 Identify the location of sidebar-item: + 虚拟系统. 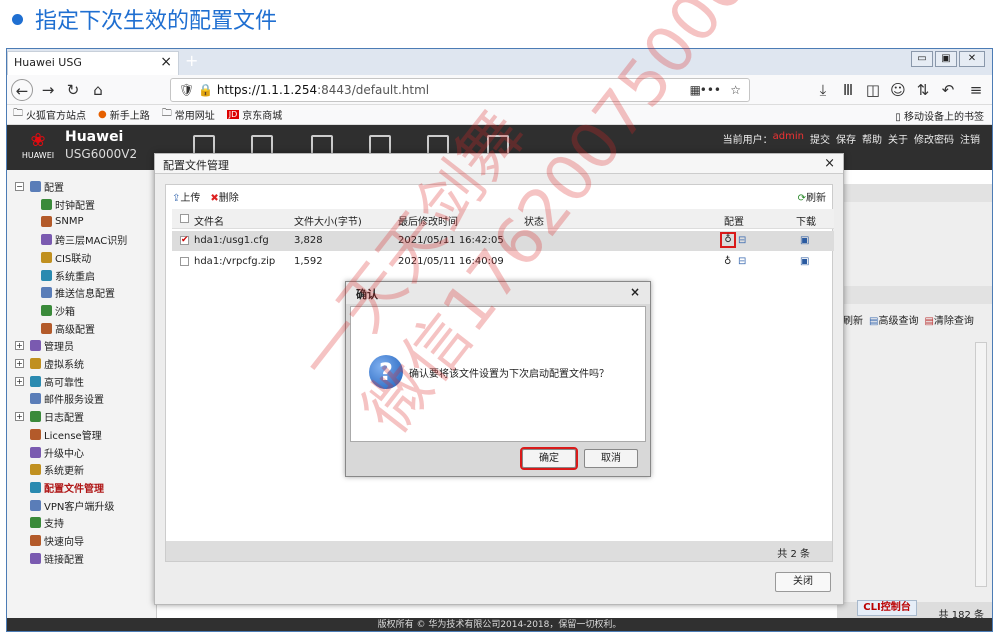
(49, 363).